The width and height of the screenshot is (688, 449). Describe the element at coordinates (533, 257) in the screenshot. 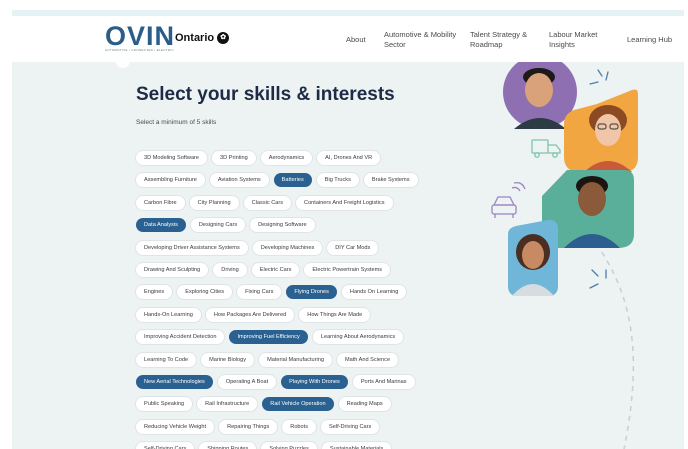

I see `avatar-woman` at that location.